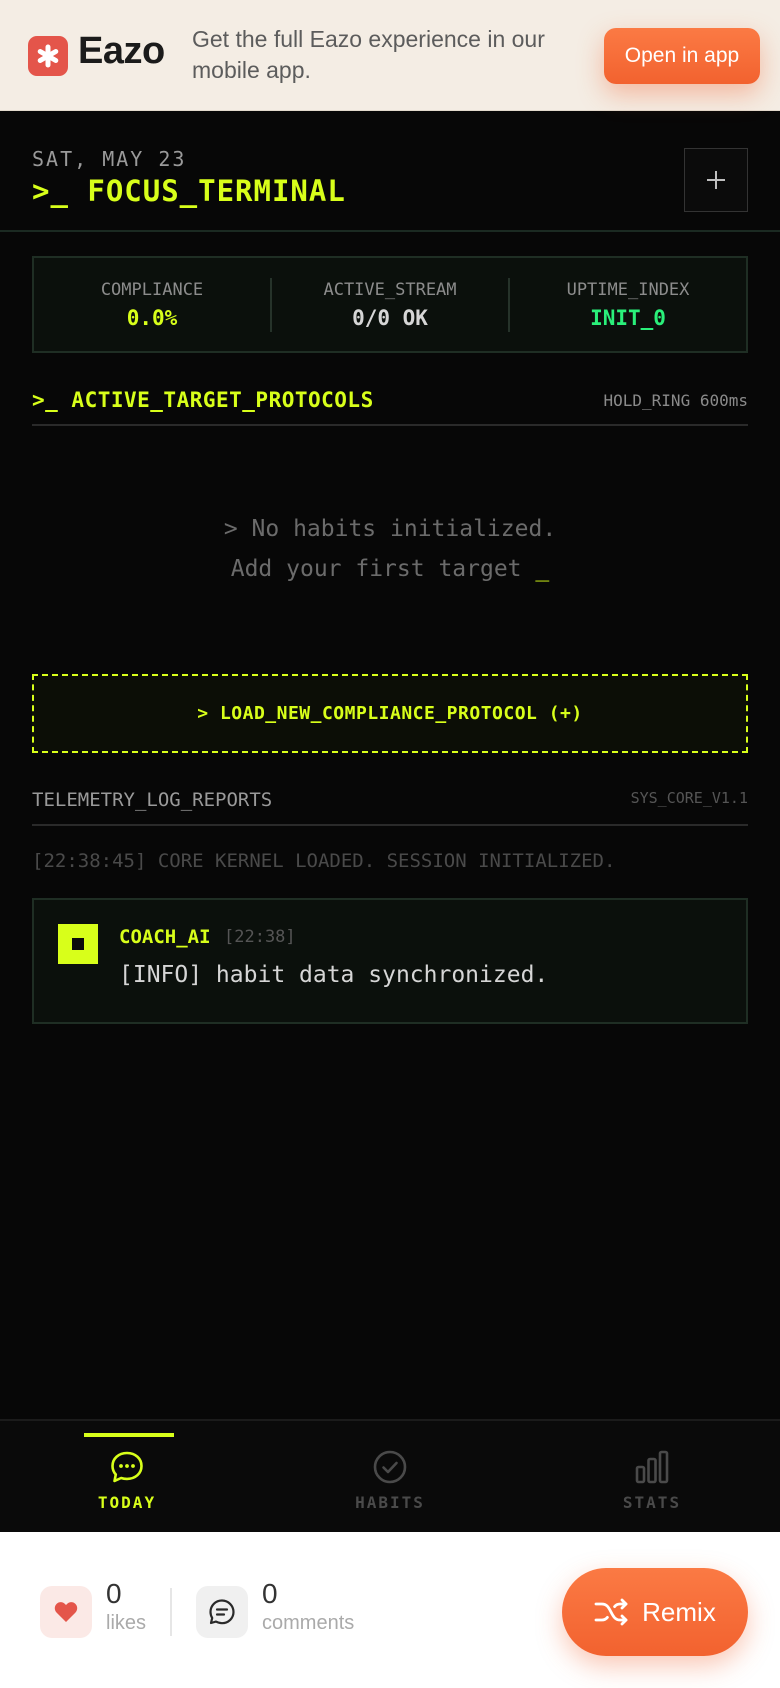 The width and height of the screenshot is (780, 1688). I want to click on comments-count: 0, so click(270, 1593).